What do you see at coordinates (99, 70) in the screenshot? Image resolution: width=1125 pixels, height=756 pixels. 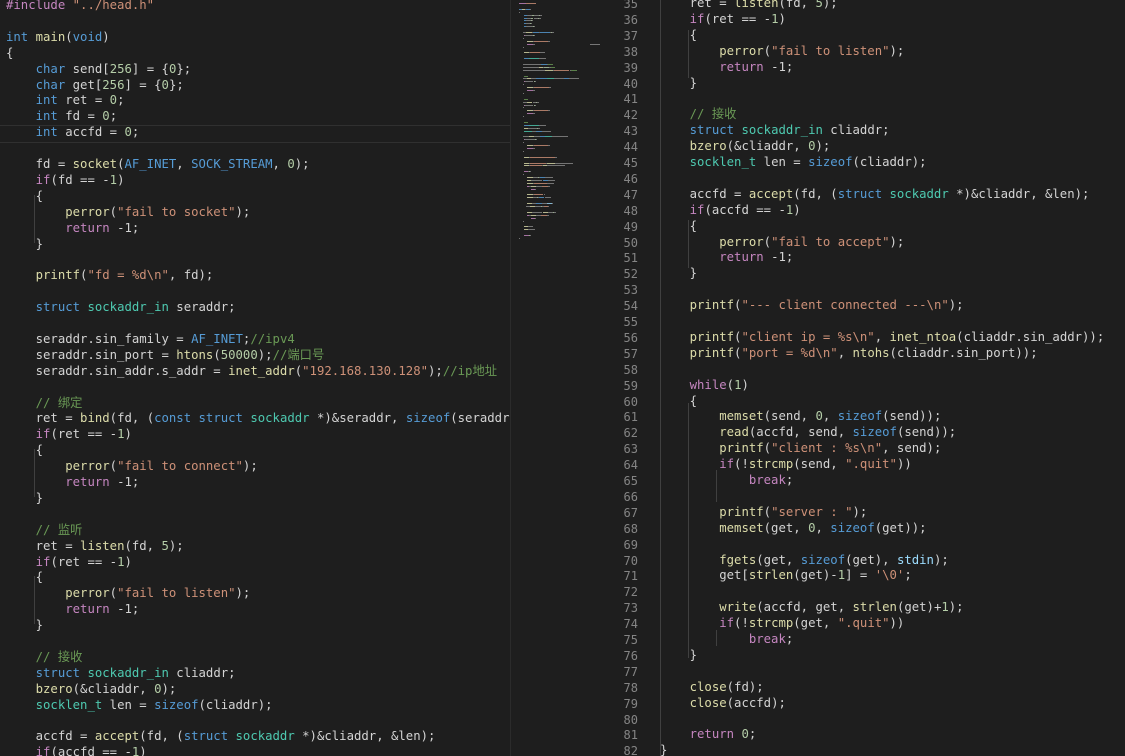 I see `code-line: char send[256] = {0};` at bounding box center [99, 70].